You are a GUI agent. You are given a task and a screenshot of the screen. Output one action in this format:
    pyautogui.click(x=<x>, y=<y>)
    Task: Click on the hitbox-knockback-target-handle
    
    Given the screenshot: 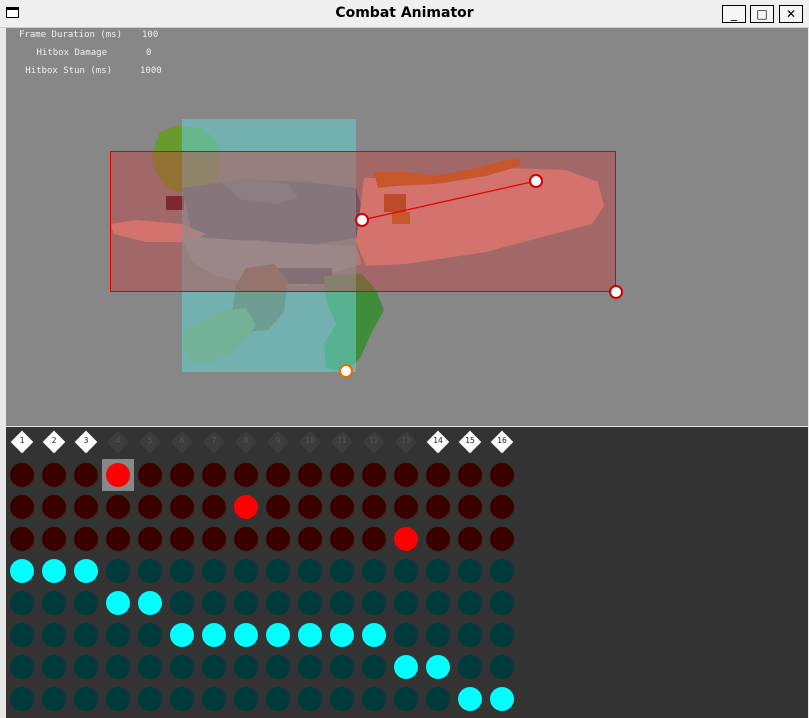 What is the action you would take?
    pyautogui.click(x=536, y=181)
    